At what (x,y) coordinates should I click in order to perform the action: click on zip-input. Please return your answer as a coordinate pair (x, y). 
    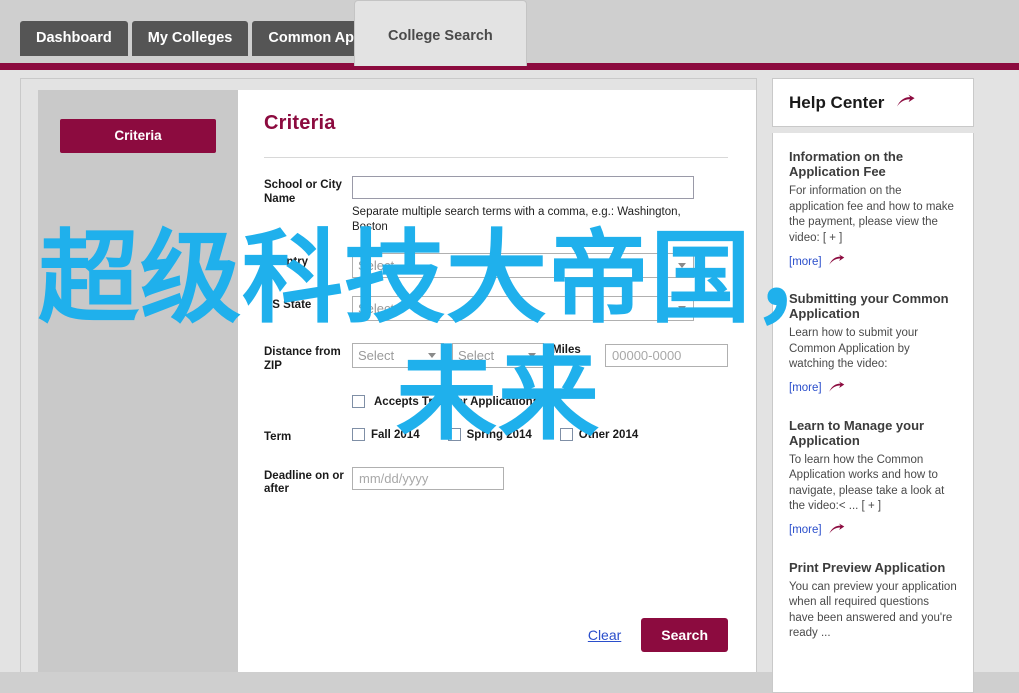
    Looking at the image, I should click on (666, 355).